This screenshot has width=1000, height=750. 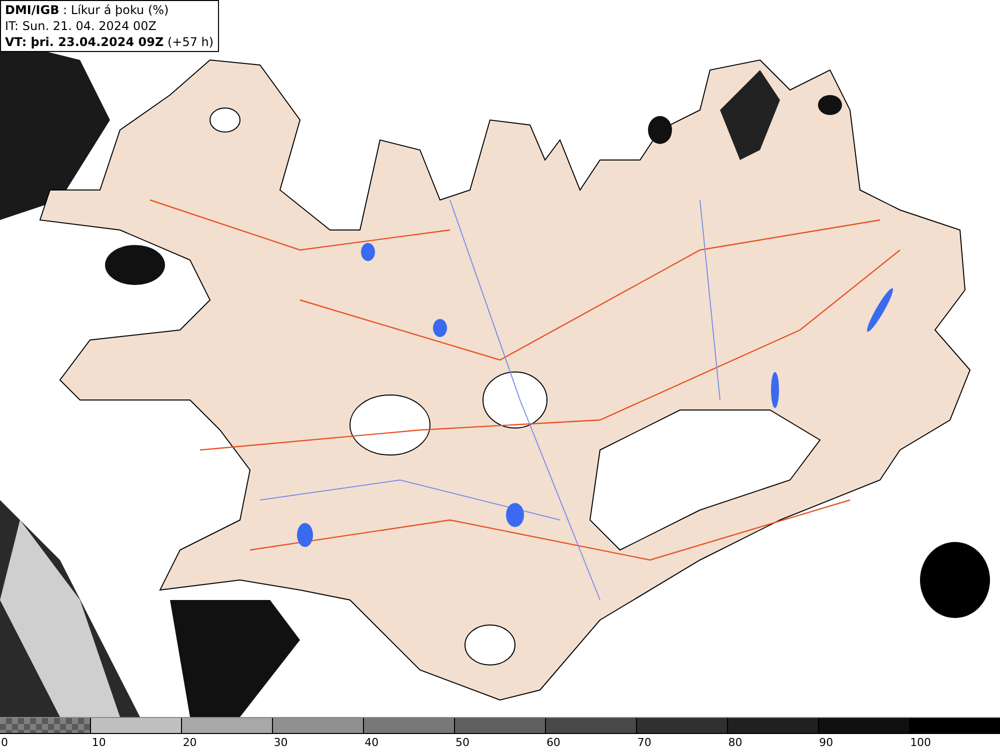 What do you see at coordinates (87, 10) in the screenshot?
I see `info-text: DMI/IGB : Líkur á þoku (%)` at bounding box center [87, 10].